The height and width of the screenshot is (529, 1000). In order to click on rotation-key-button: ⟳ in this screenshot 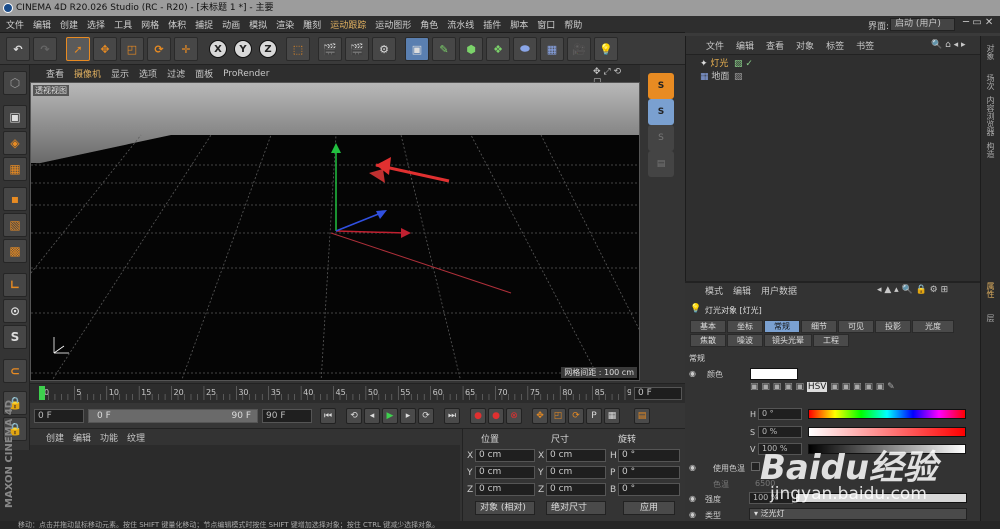, I will do `click(576, 416)`.